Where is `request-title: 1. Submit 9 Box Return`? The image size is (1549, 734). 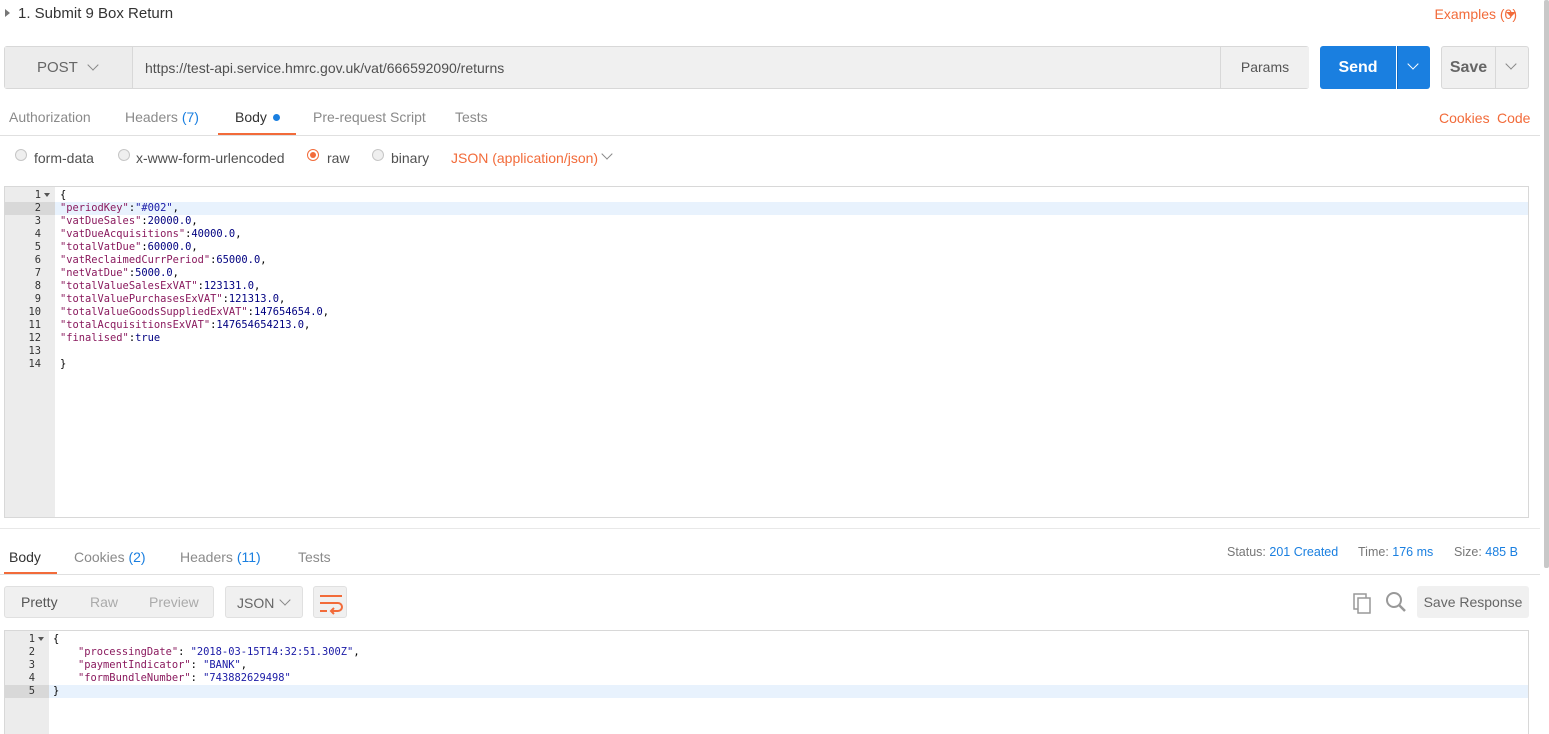
request-title: 1. Submit 9 Box Return is located at coordinates (95, 13).